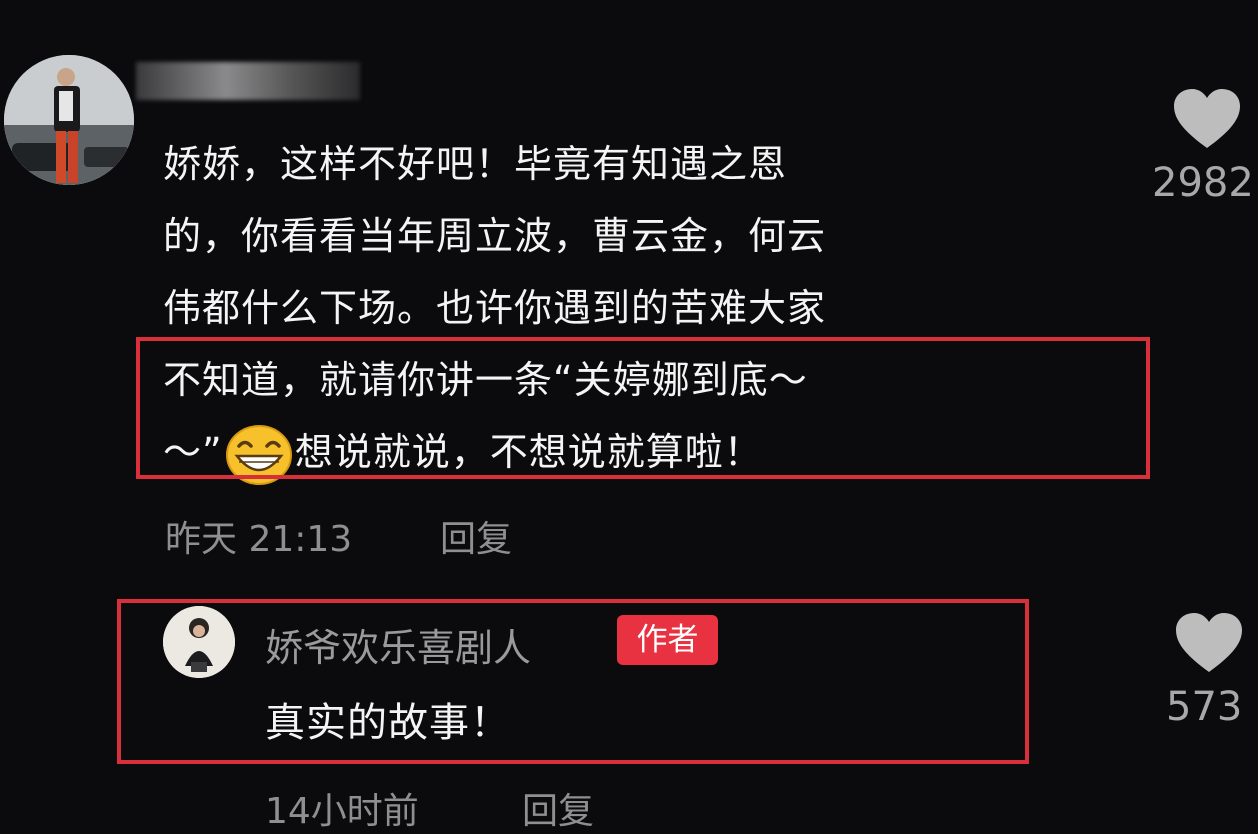 This screenshot has height=834, width=1258. What do you see at coordinates (643, 408) in the screenshot?
I see `highlight-box-comment` at bounding box center [643, 408].